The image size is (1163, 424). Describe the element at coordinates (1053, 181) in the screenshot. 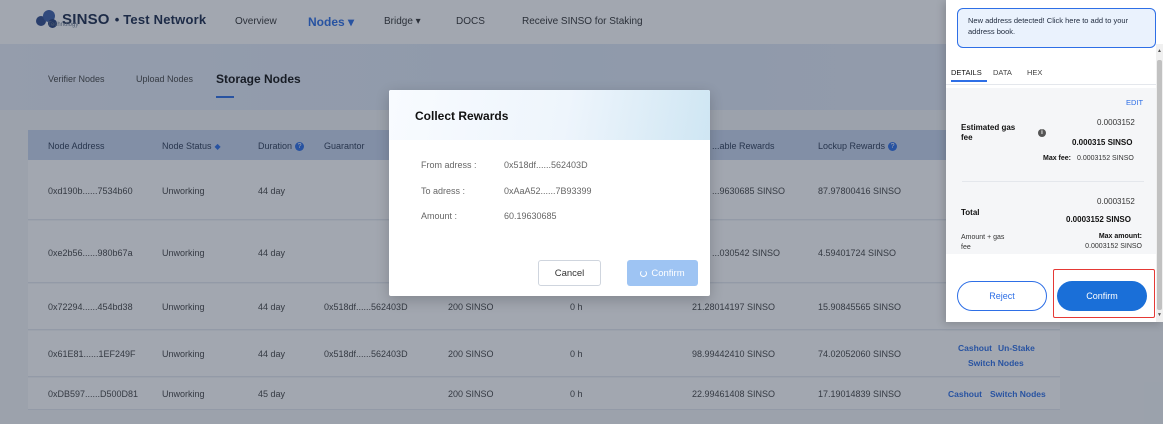

I see `details-divider` at that location.